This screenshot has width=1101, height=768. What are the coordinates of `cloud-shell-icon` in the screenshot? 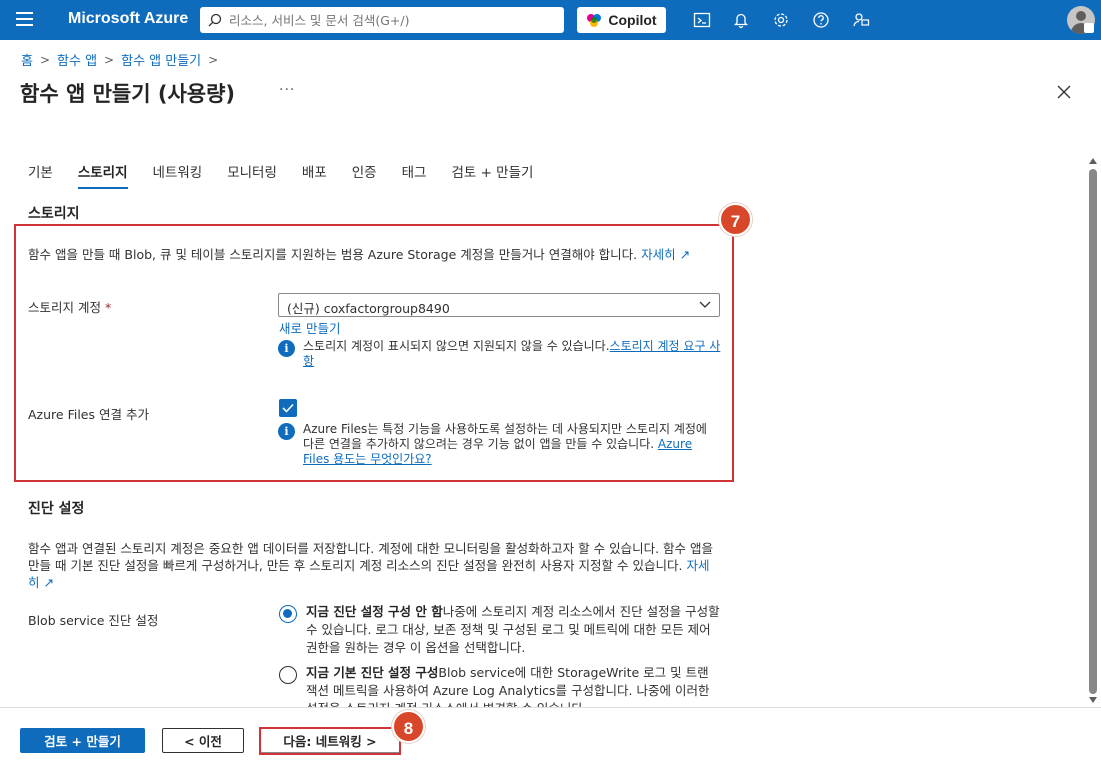 It's located at (702, 20).